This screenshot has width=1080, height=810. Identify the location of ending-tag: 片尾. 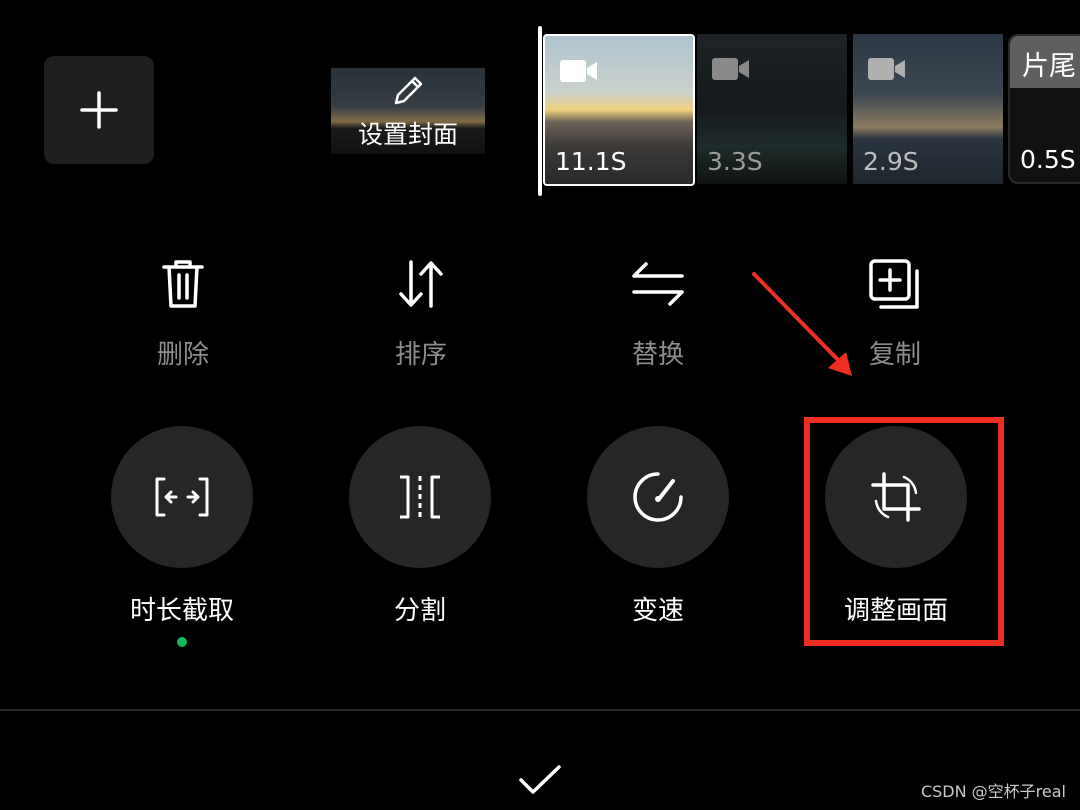
(1045, 62).